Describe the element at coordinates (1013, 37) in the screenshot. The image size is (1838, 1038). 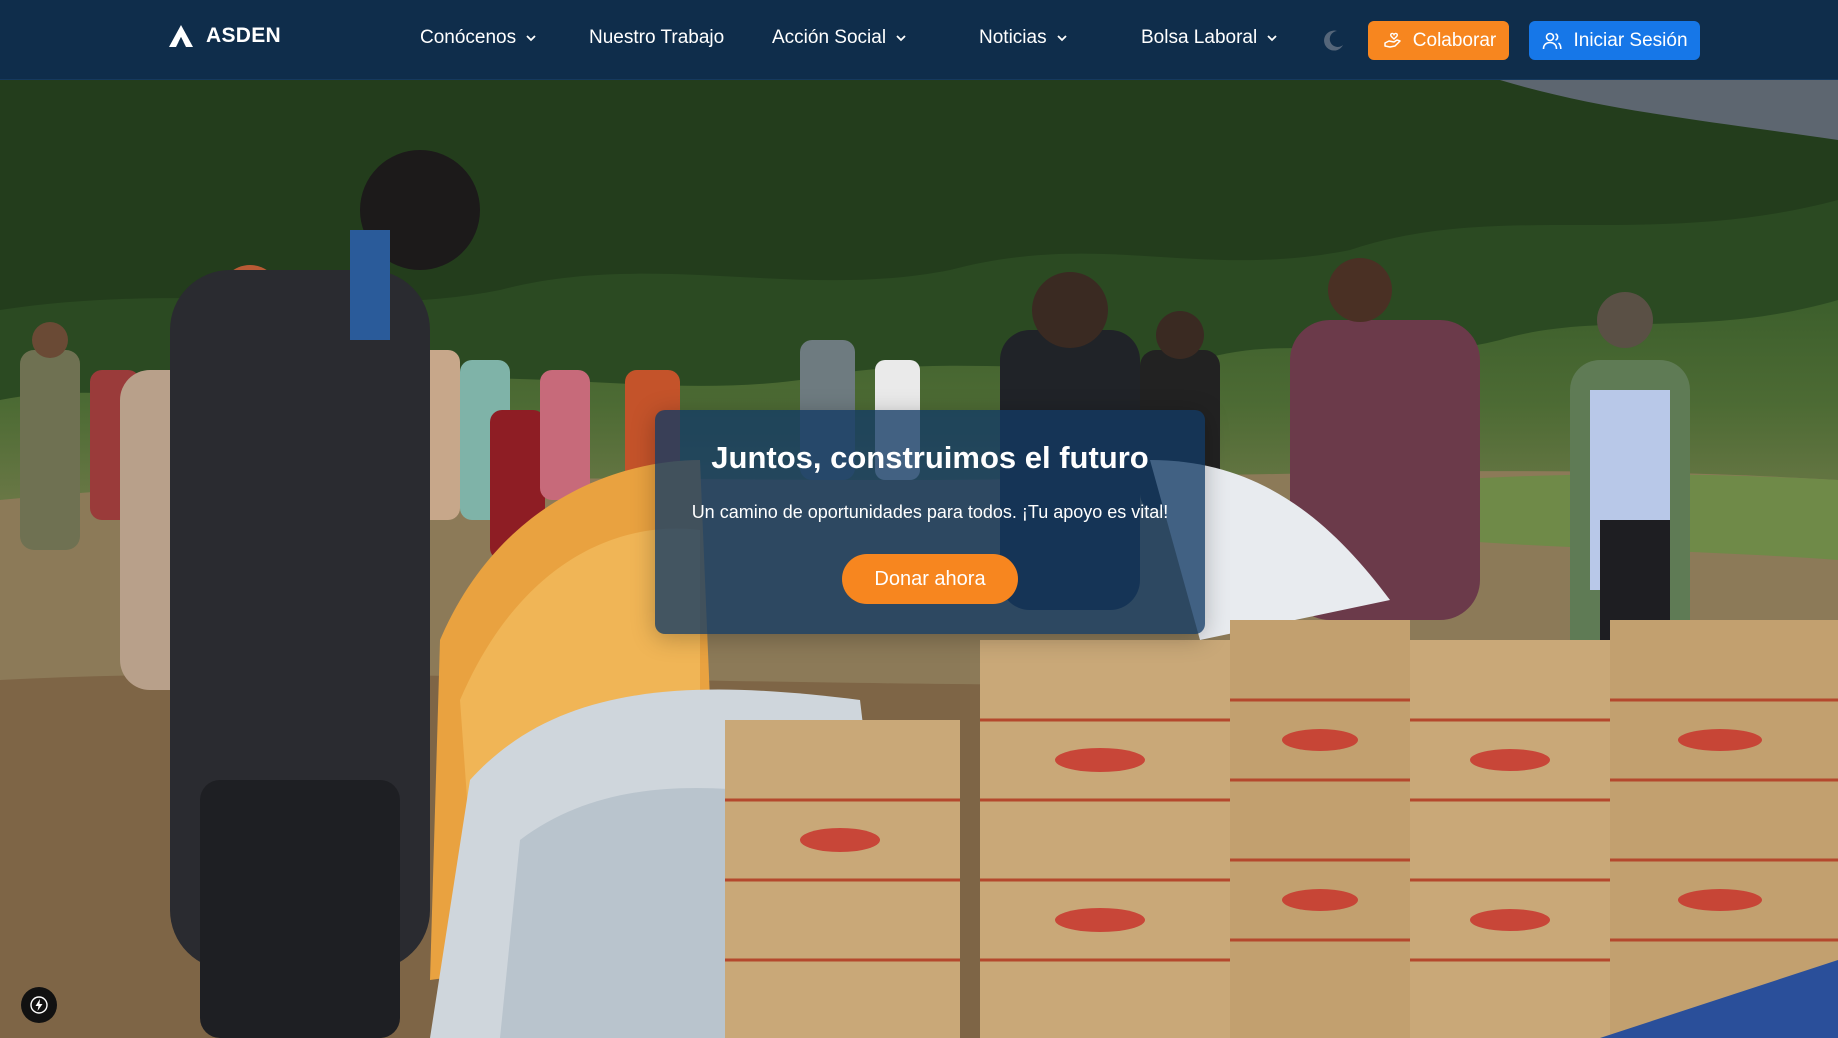
I see `nav-item-label: Noticias` at that location.